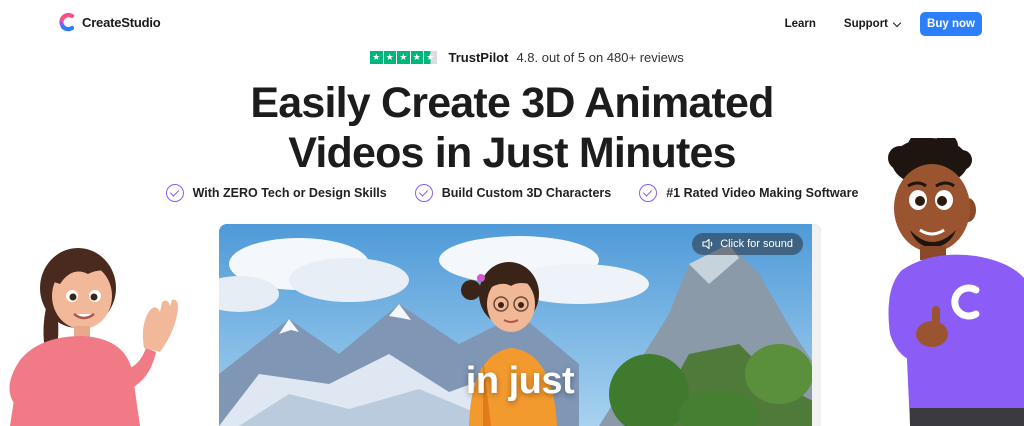 The width and height of the screenshot is (1024, 426). What do you see at coordinates (66, 22) in the screenshot?
I see `createstudio-logo-icon` at bounding box center [66, 22].